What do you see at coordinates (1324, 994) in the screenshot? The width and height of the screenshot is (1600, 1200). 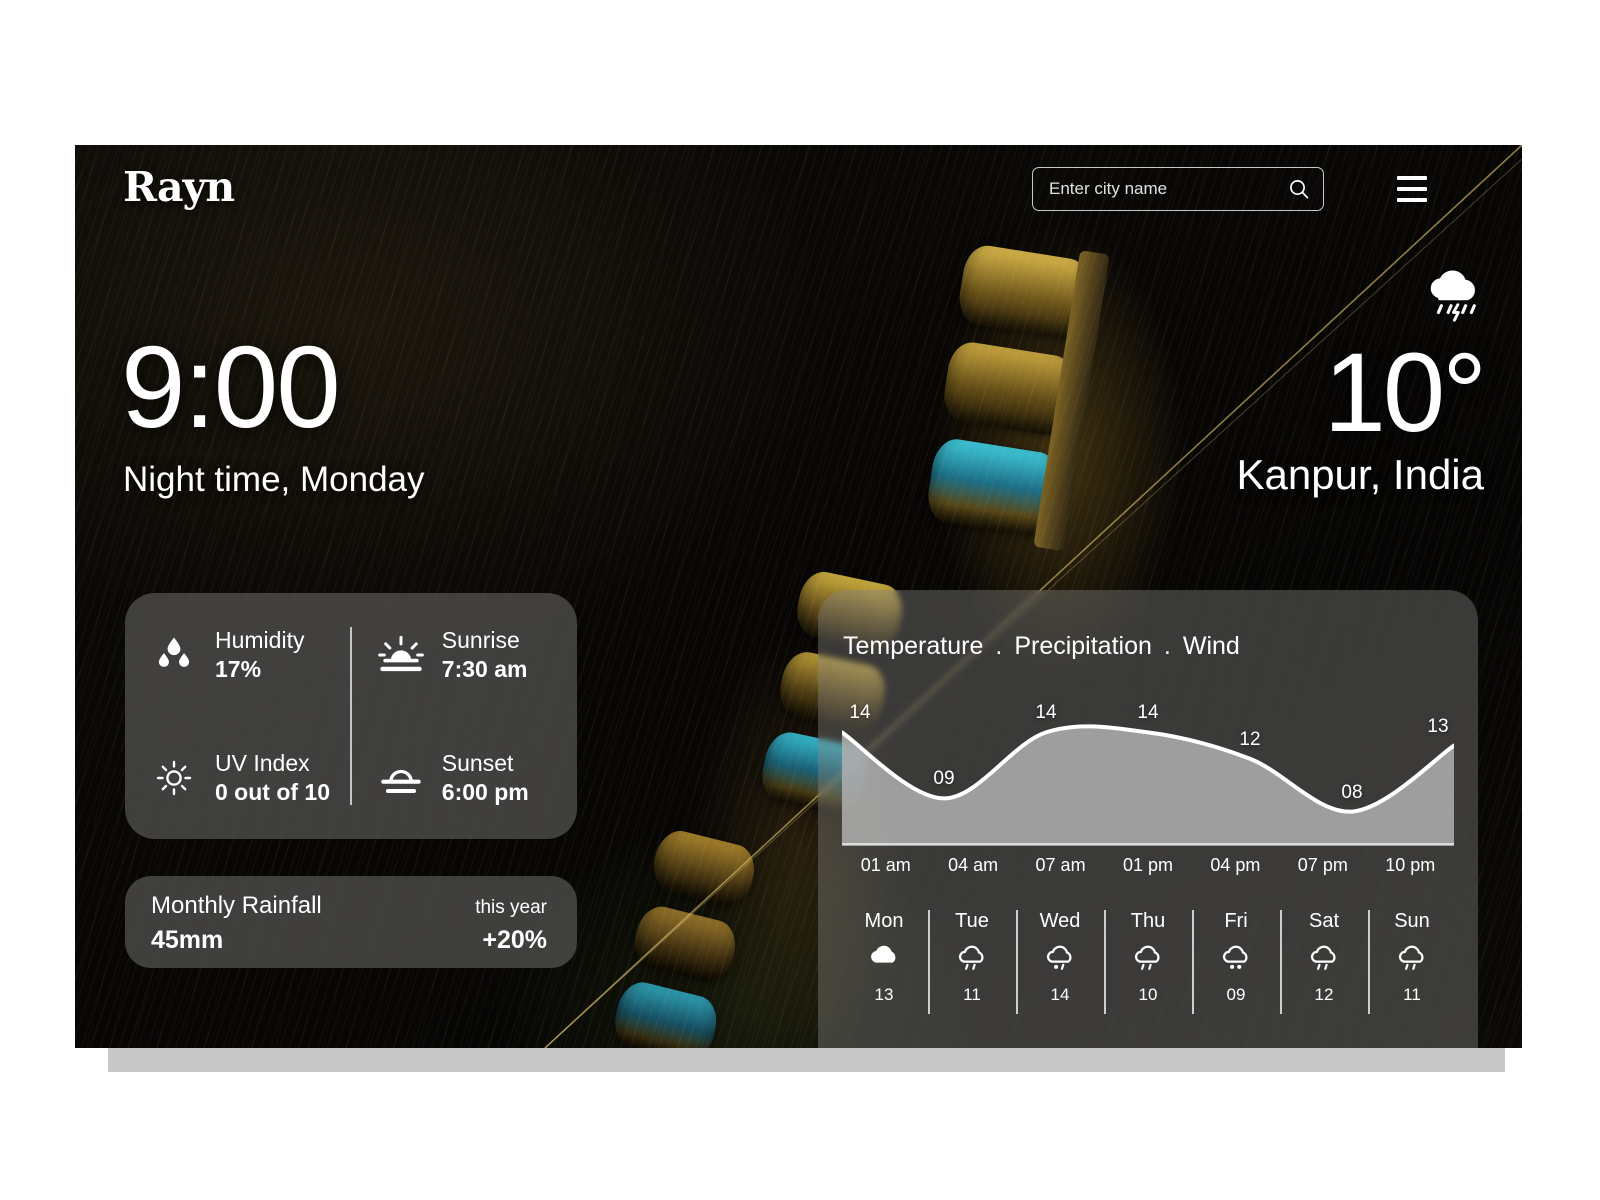 I see `forecast-day-temp: 12` at bounding box center [1324, 994].